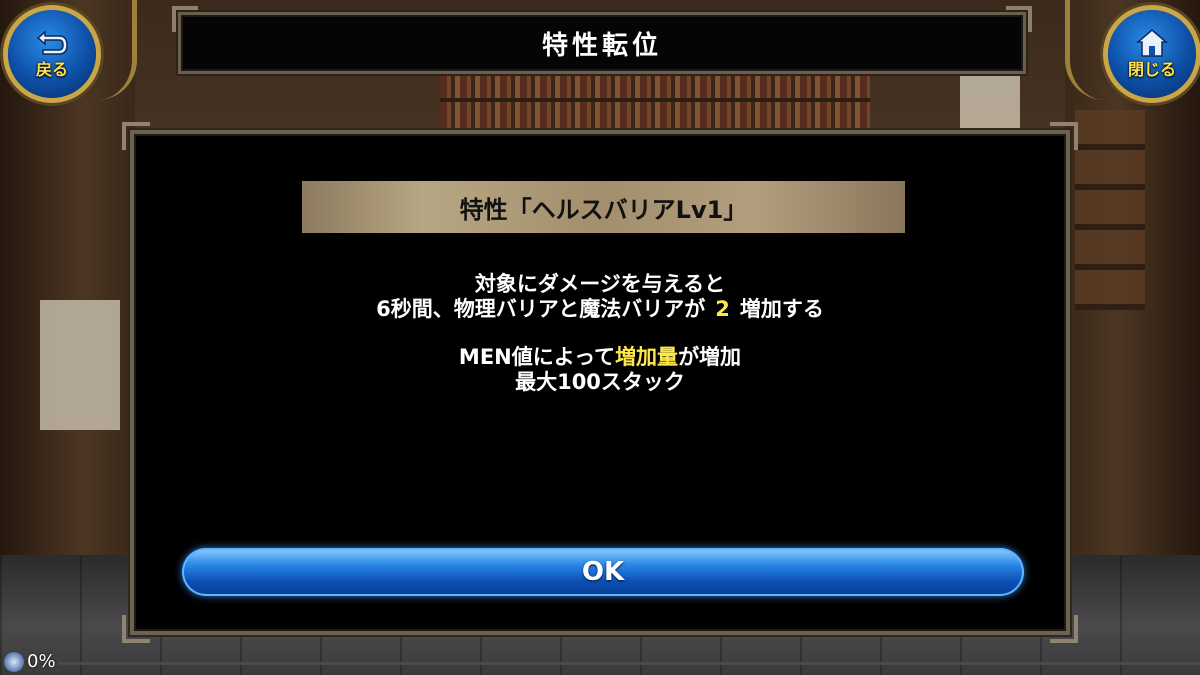  I want to click on description-text: MEN値によって, so click(537, 357).